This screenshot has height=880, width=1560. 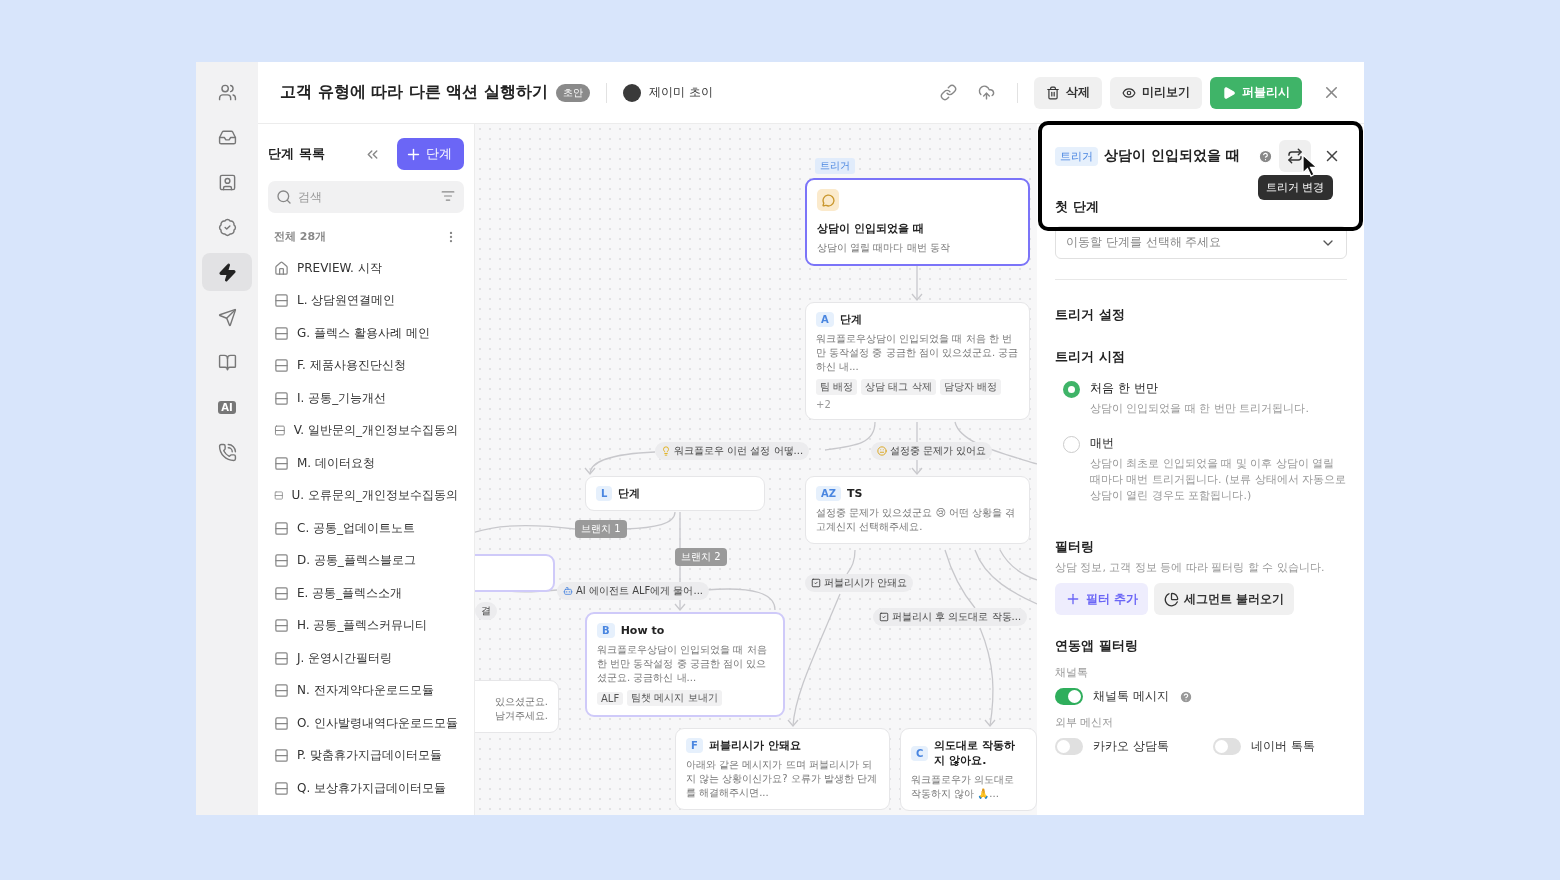 I want to click on action-tag: 팀 배정, so click(x=837, y=387).